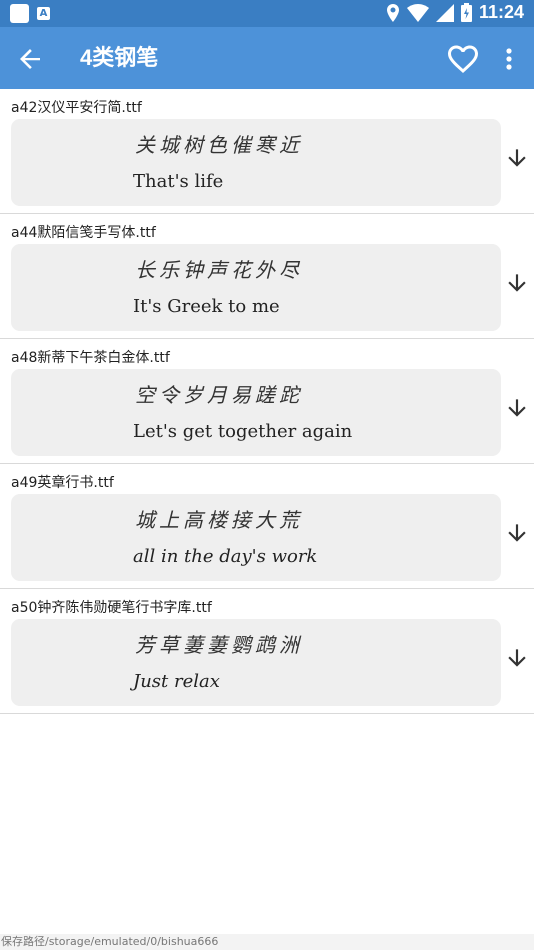  What do you see at coordinates (219, 145) in the screenshot?
I see `preview-chinese-text: 关城树色催寒近` at bounding box center [219, 145].